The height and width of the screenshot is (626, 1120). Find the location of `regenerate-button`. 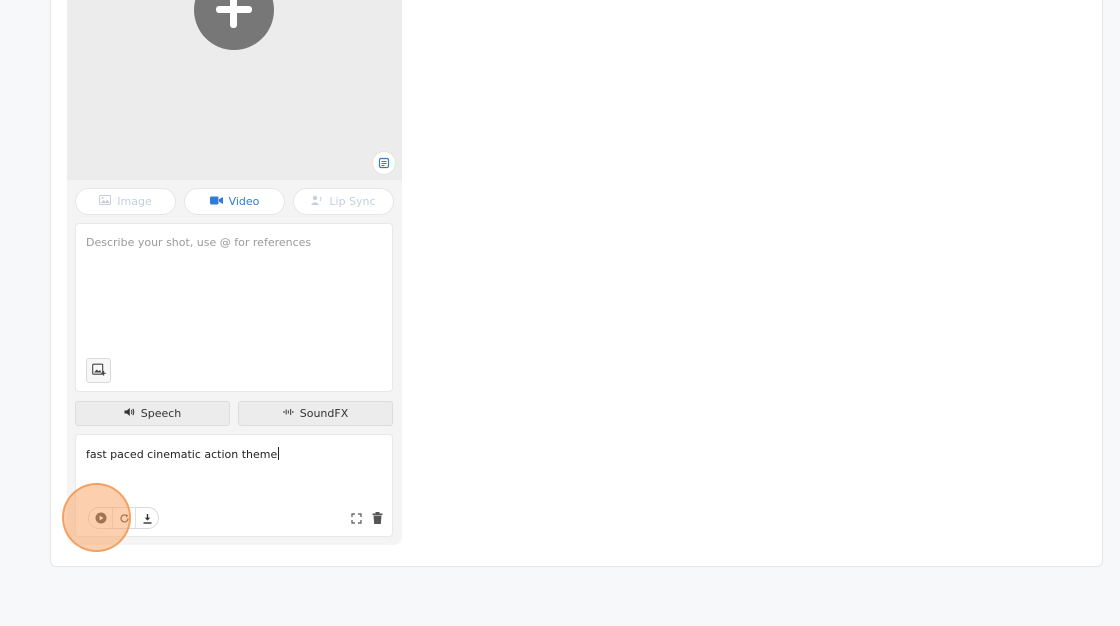

regenerate-button is located at coordinates (123, 518).